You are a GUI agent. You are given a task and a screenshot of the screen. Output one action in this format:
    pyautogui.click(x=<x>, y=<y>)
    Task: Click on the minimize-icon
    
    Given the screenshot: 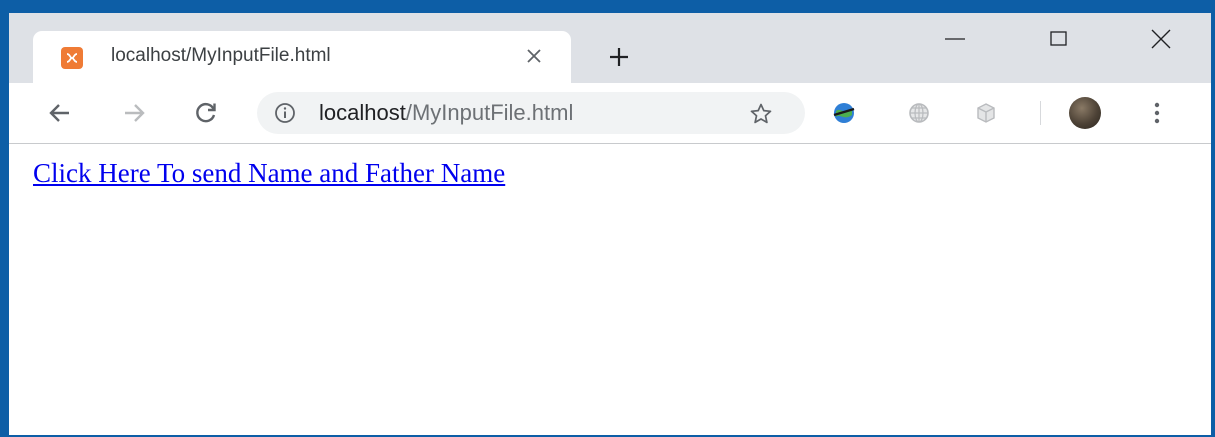 What is the action you would take?
    pyautogui.click(x=955, y=39)
    